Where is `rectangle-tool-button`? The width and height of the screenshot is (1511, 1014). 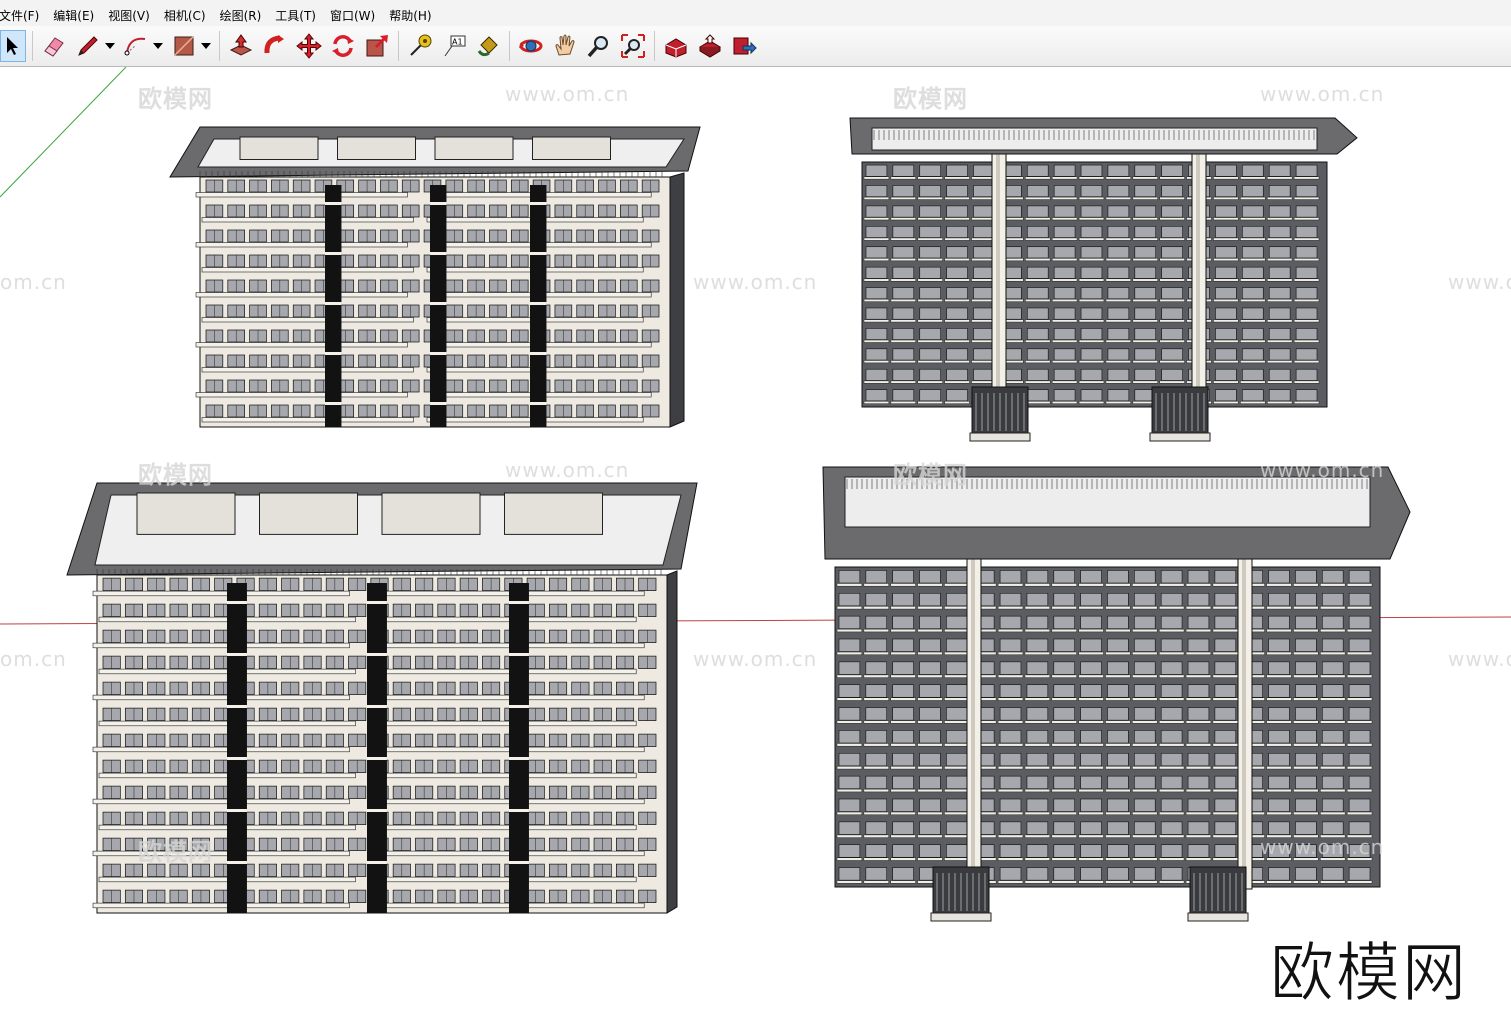 rectangle-tool-button is located at coordinates (184, 46).